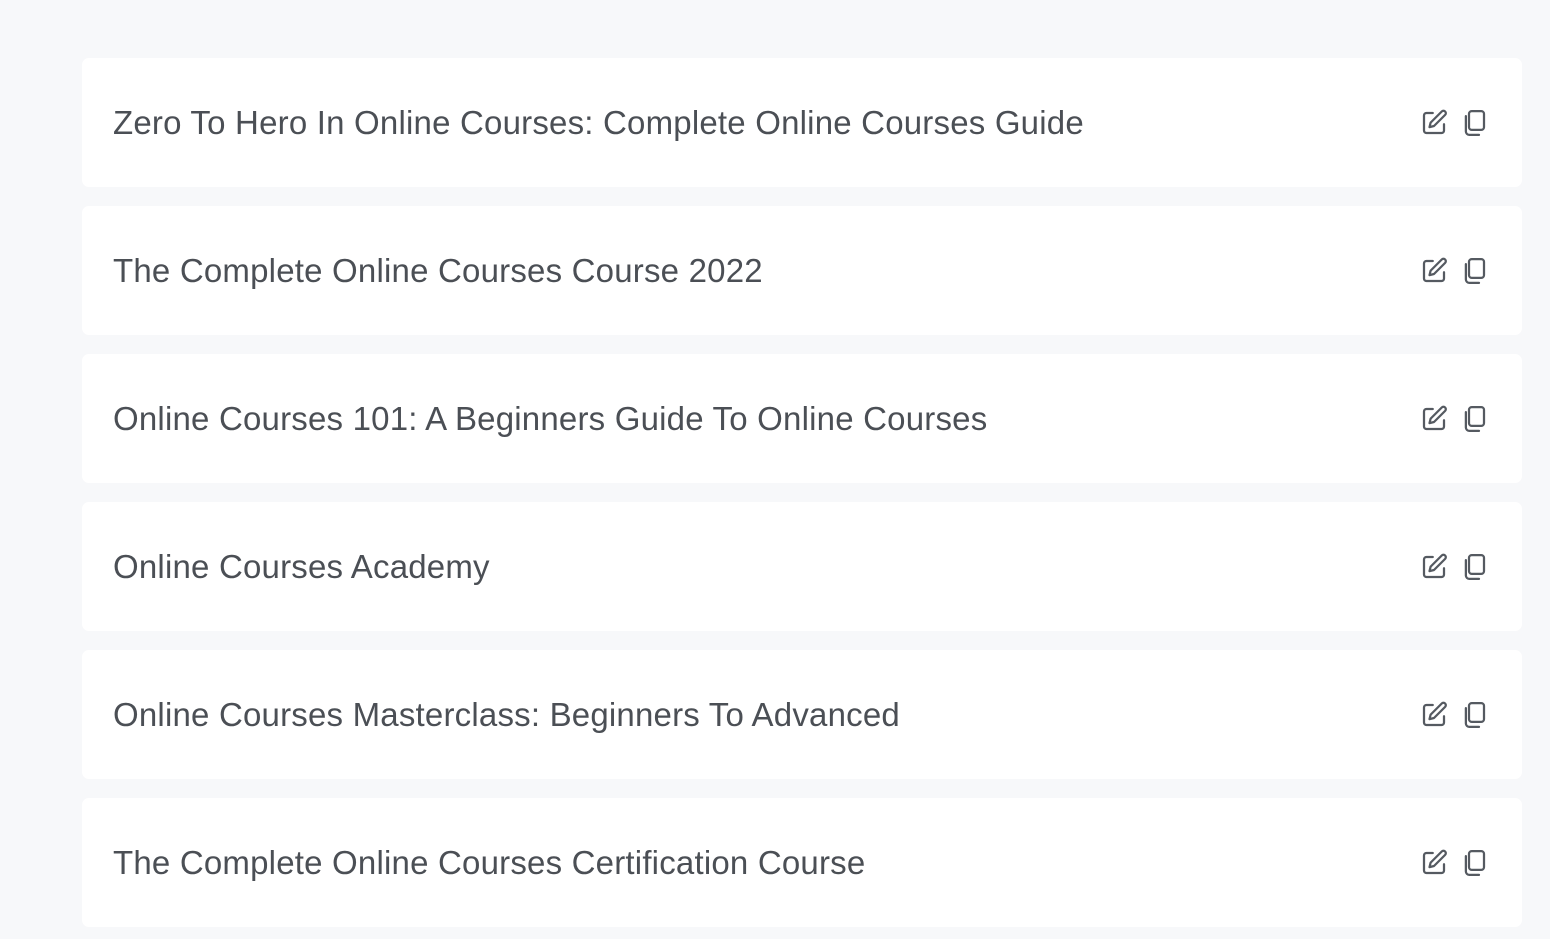  I want to click on list-item: Online Courses Academy, so click(802, 566).